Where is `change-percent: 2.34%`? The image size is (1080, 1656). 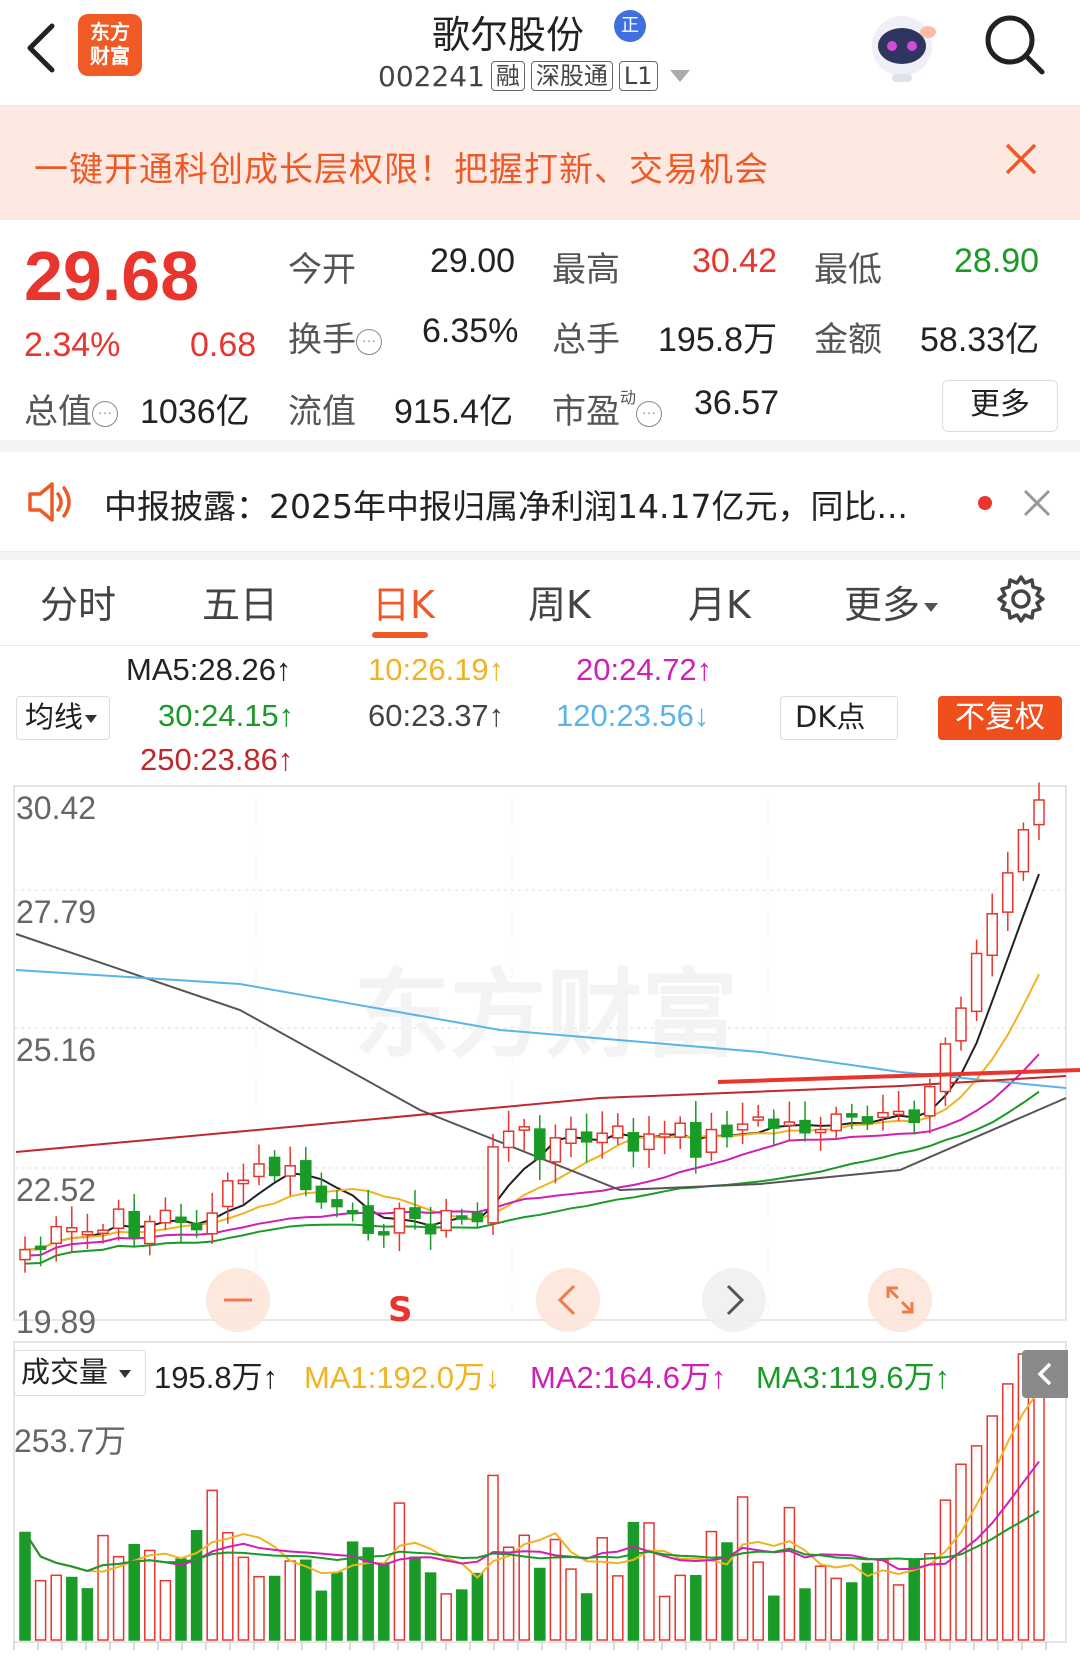 change-percent: 2.34% is located at coordinates (72, 345).